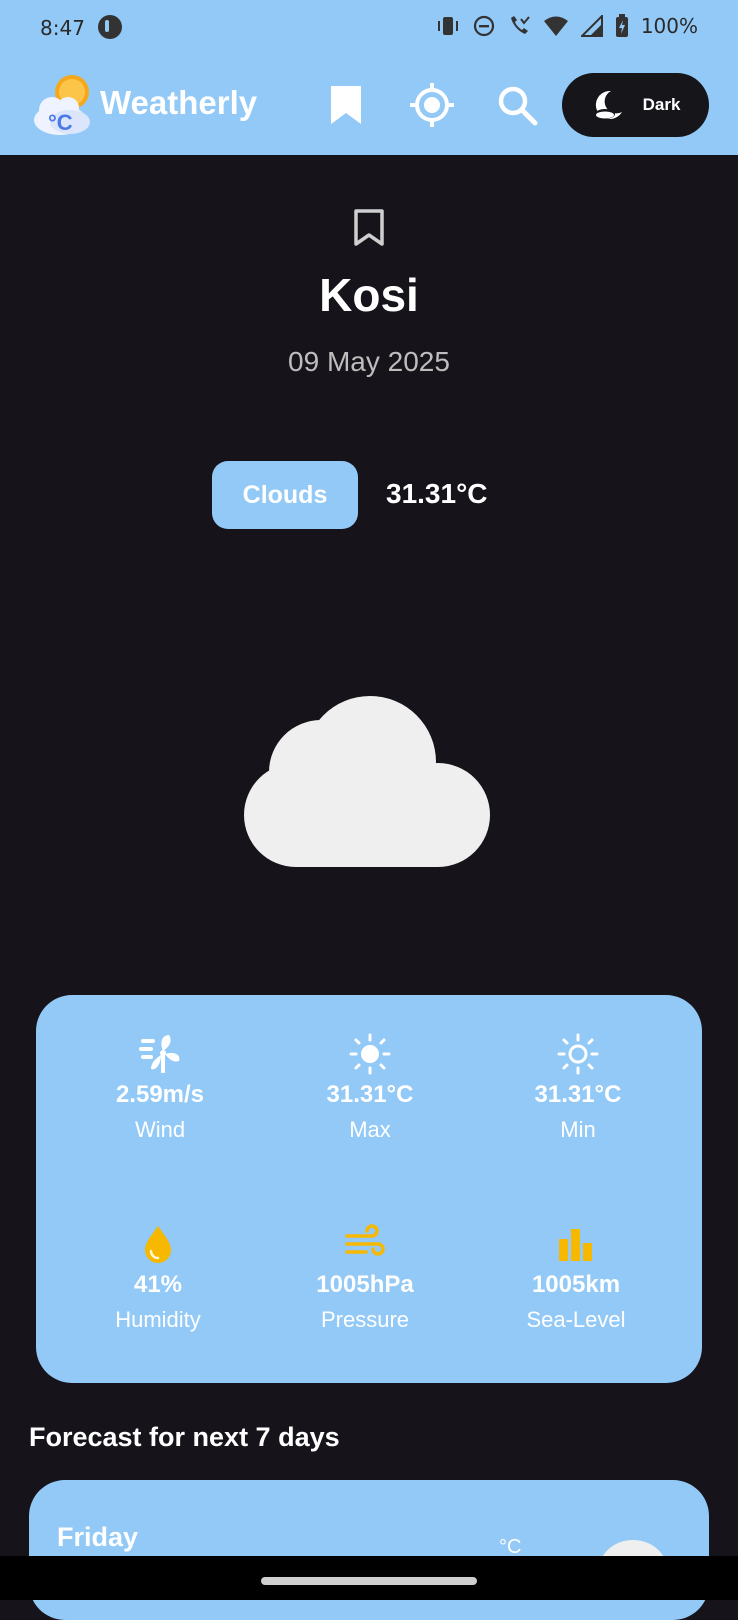  I want to click on status-icons: 100%, so click(566, 26).